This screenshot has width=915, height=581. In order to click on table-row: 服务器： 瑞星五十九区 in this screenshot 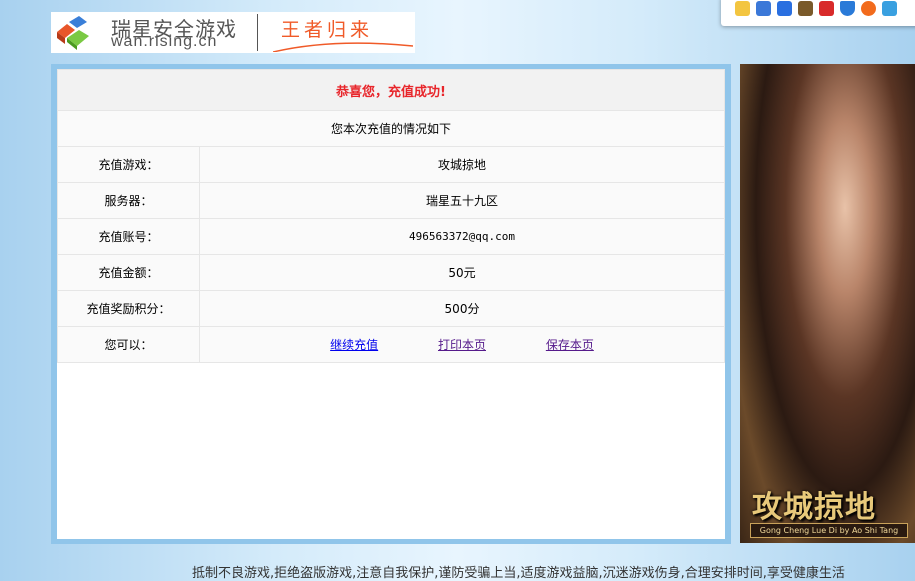, I will do `click(391, 200)`.